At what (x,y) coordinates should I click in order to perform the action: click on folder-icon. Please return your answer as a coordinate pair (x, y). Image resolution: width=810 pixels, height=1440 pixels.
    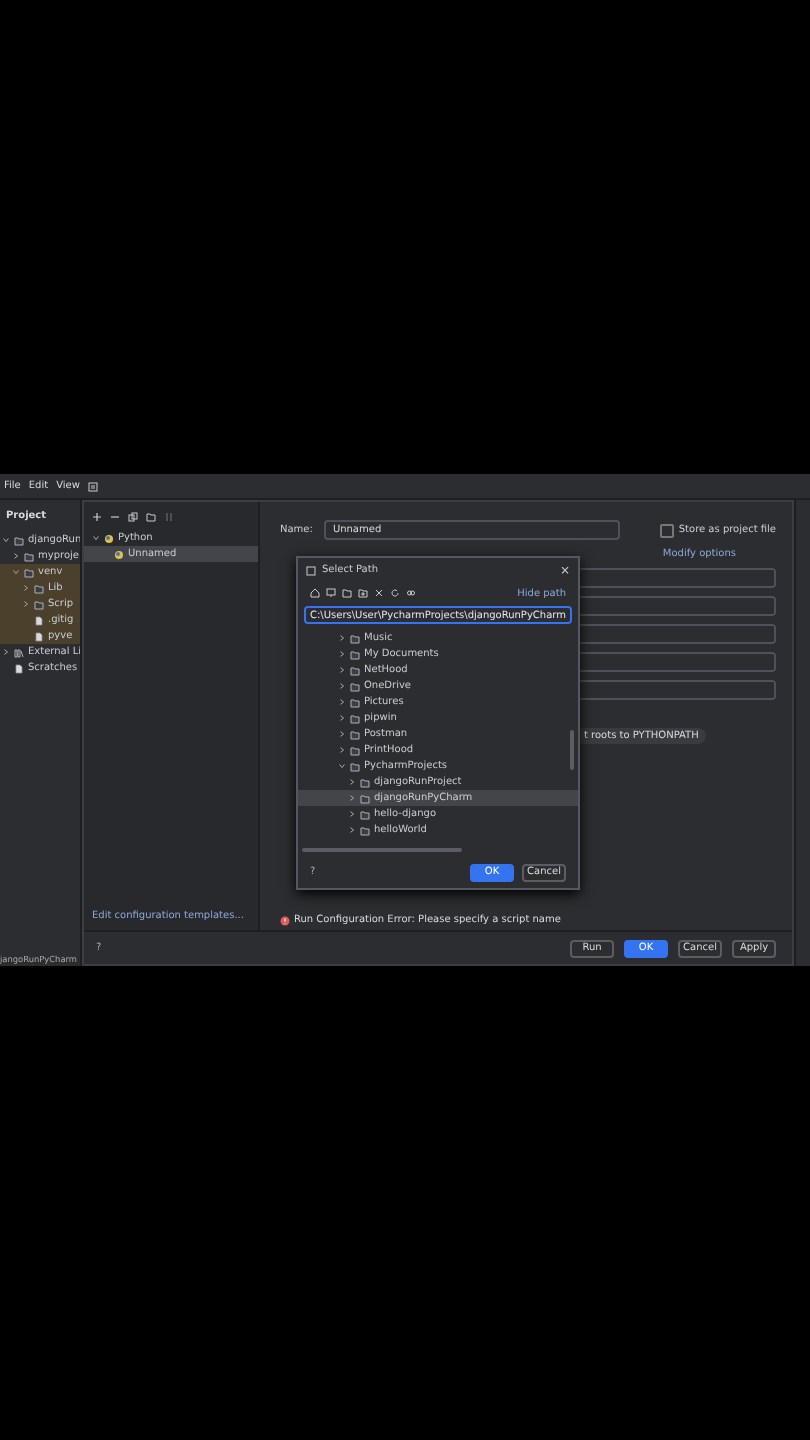
    Looking at the image, I should click on (151, 516).